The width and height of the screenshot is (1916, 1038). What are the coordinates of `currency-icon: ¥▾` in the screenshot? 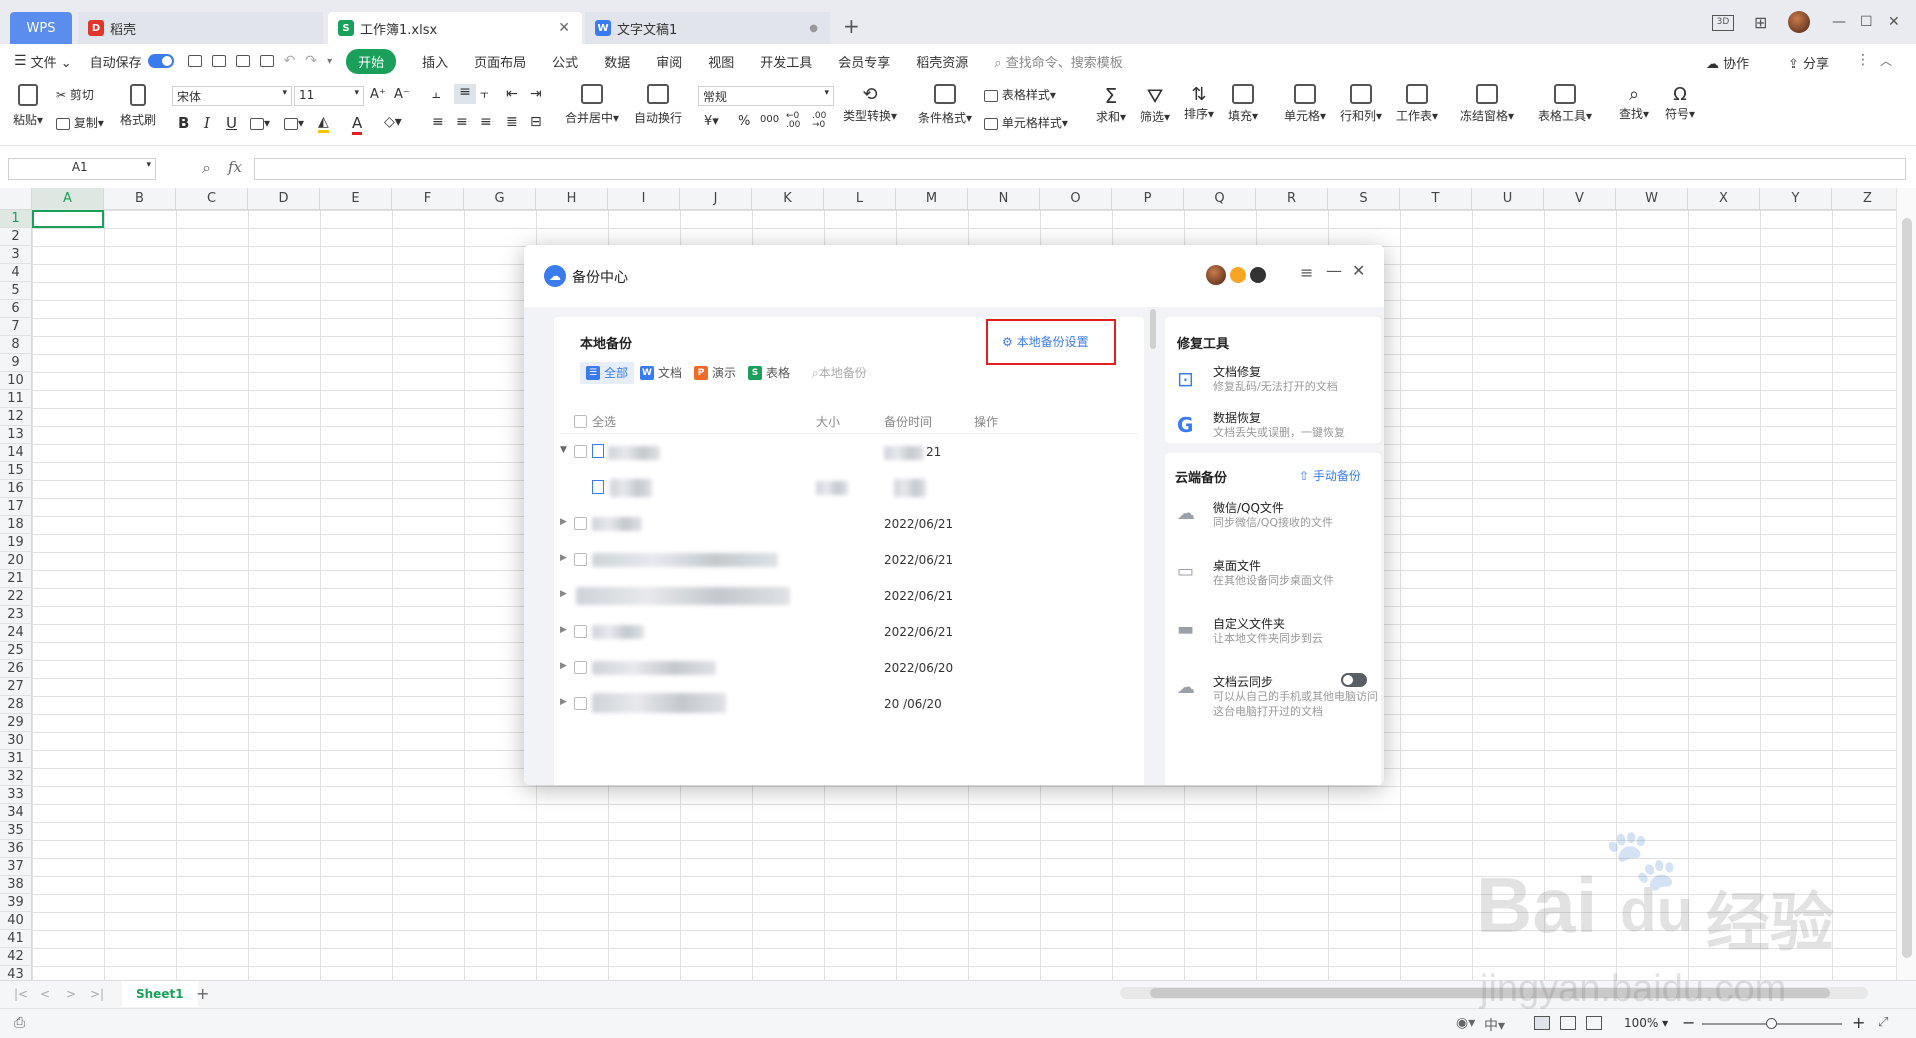 It's located at (711, 121).